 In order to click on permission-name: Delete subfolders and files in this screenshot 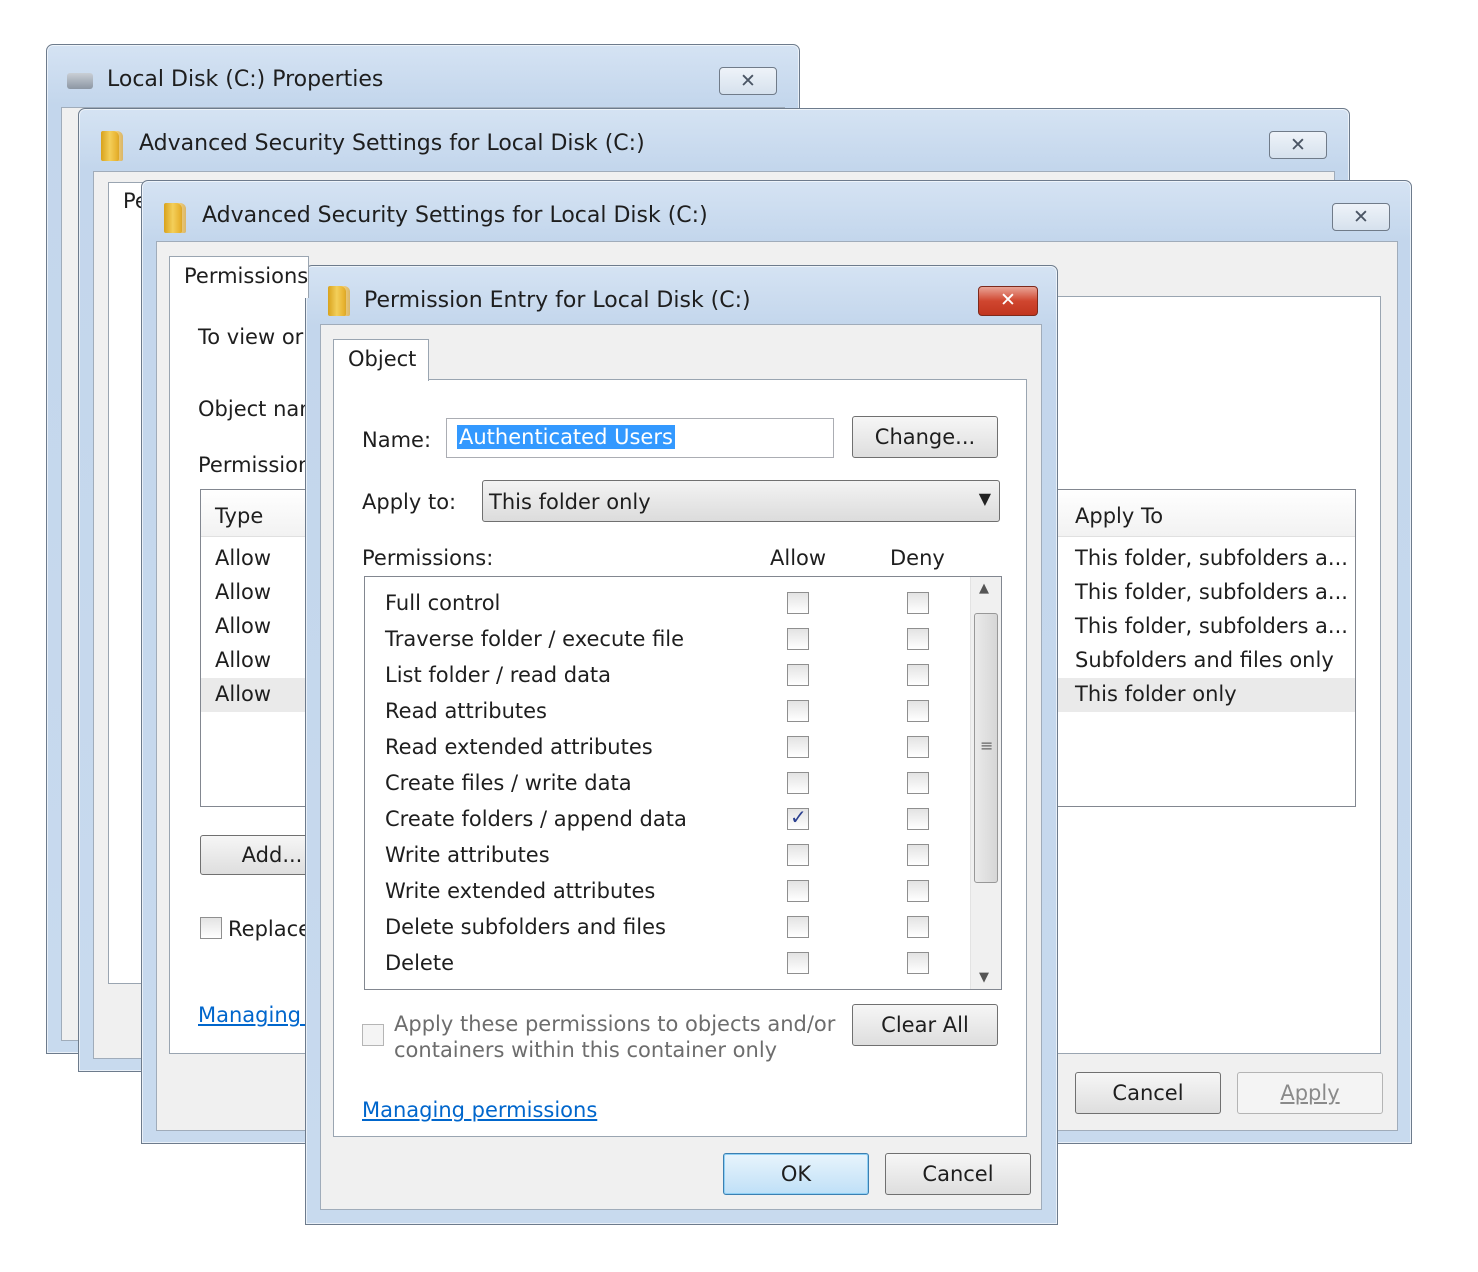, I will do `click(525, 927)`.